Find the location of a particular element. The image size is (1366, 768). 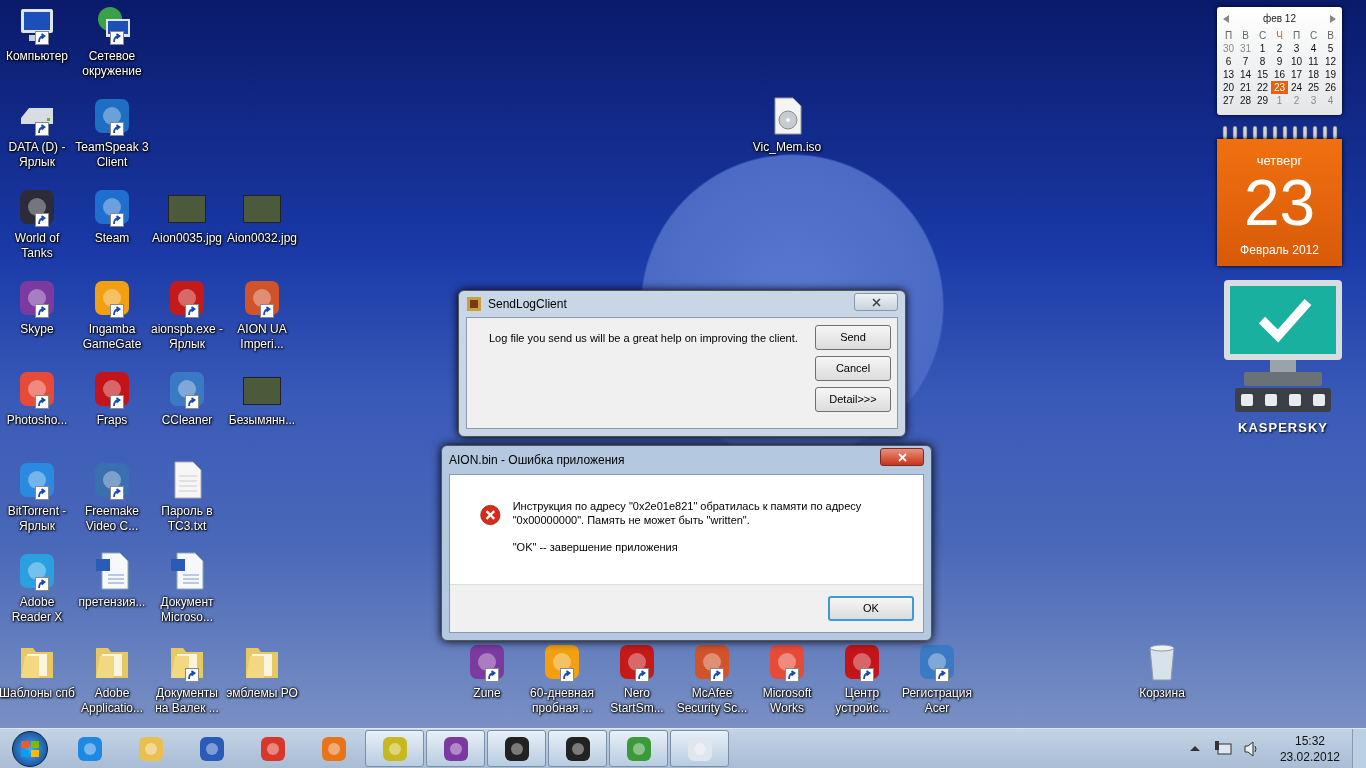

calendar-day: 22 is located at coordinates (1262, 87).